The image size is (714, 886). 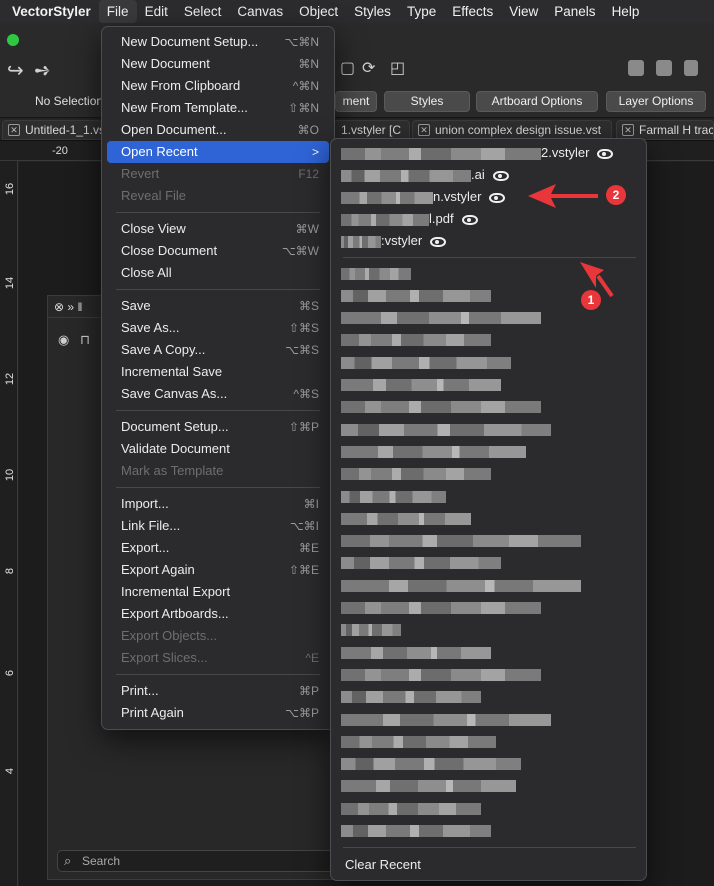 I want to click on menu-item-incremental-export: Incremental Export, so click(x=218, y=592).